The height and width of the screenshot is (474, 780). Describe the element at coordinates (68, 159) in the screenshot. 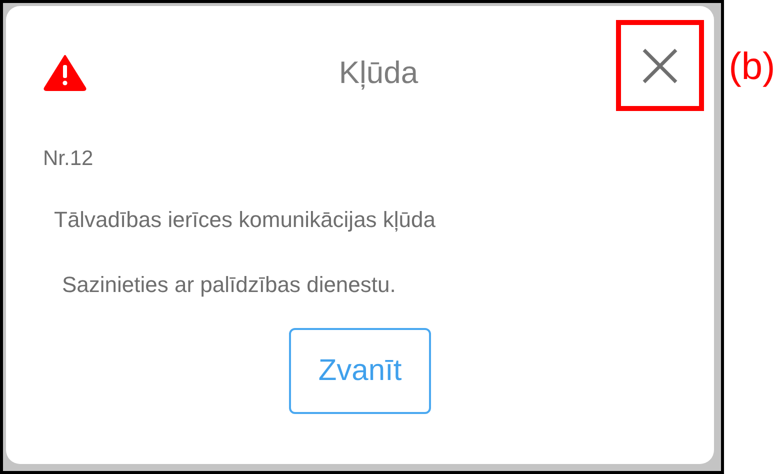

I see `error-code: Nr.12` at that location.